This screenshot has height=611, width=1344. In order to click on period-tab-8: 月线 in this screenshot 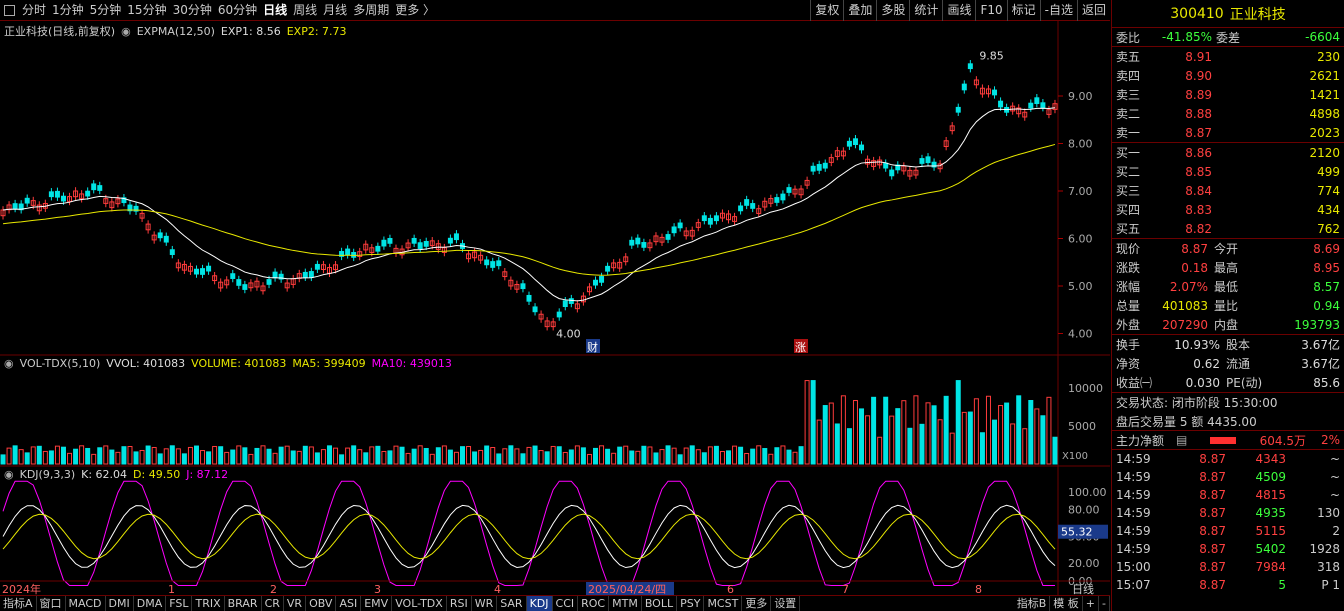, I will do `click(335, 10)`.